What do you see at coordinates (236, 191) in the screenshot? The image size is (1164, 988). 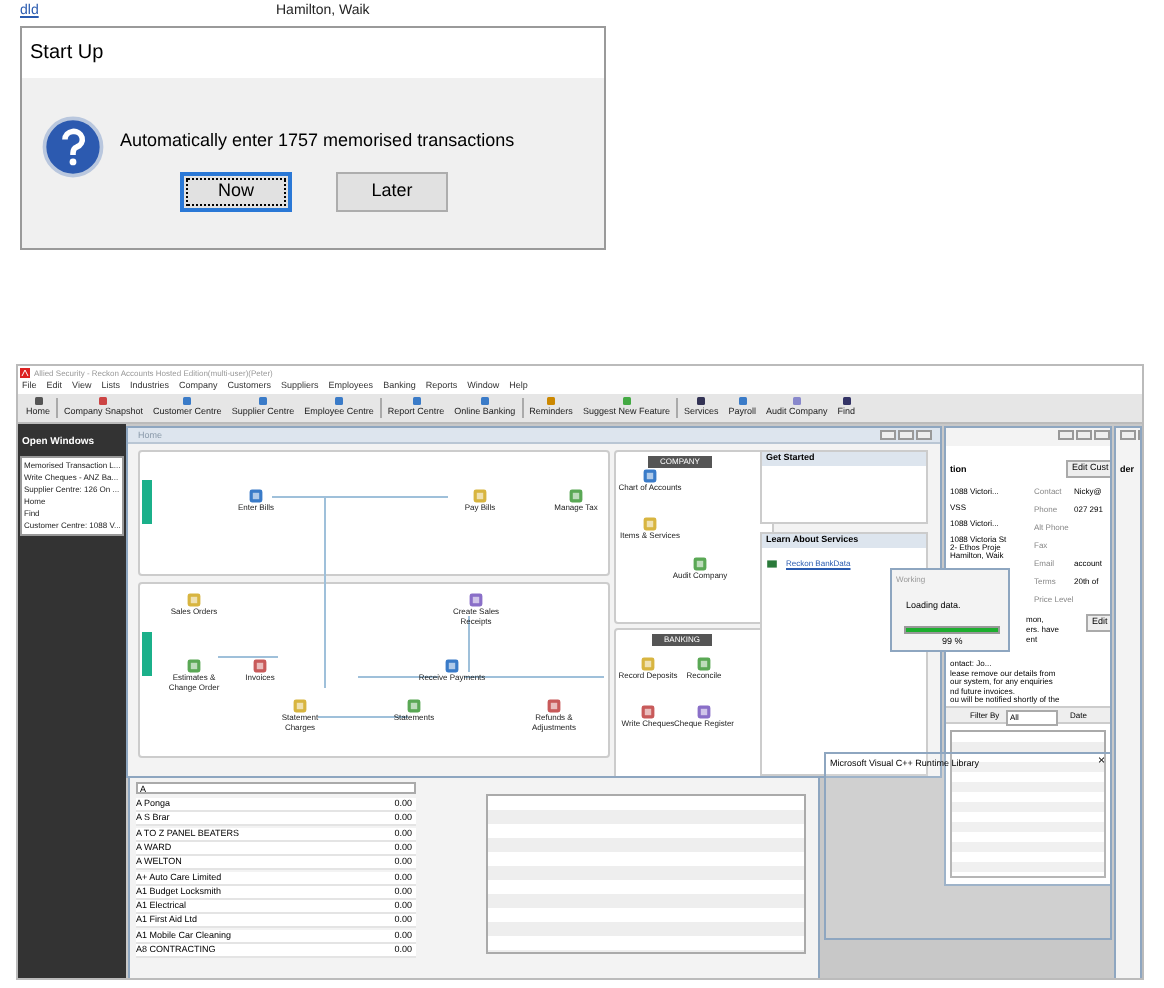 I see `dialog-button: Now` at bounding box center [236, 191].